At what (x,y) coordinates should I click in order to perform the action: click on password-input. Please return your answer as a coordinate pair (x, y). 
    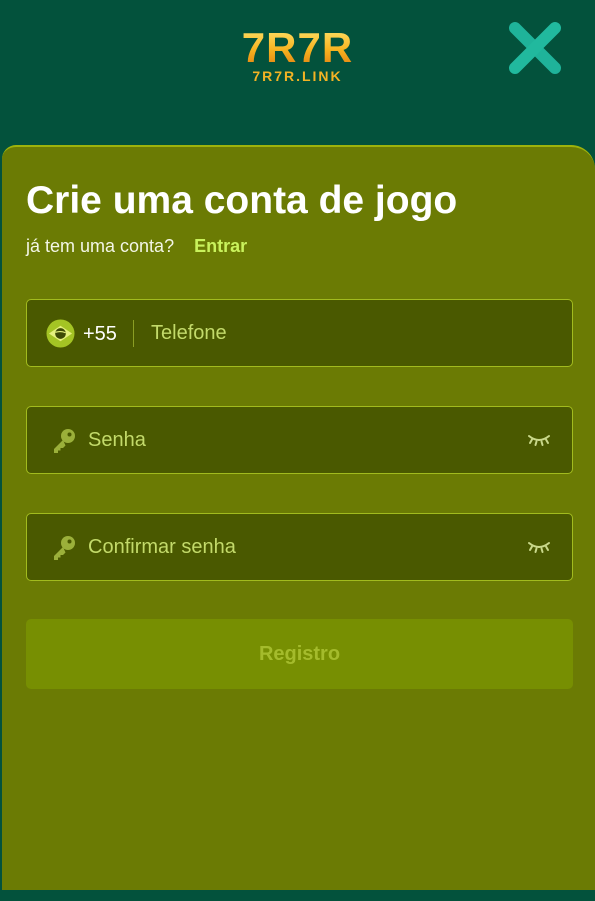
    Looking at the image, I should click on (298, 440).